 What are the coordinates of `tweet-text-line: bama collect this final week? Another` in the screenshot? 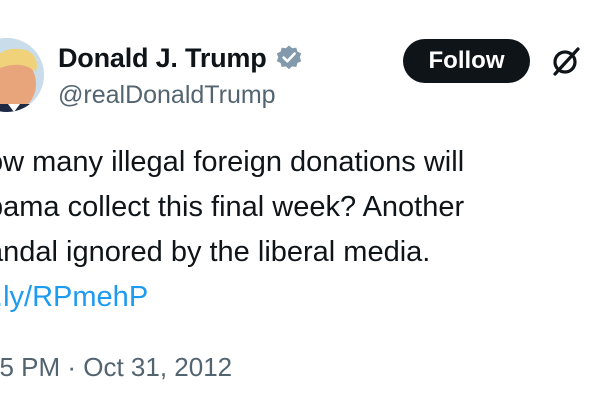 It's located at (232, 207).